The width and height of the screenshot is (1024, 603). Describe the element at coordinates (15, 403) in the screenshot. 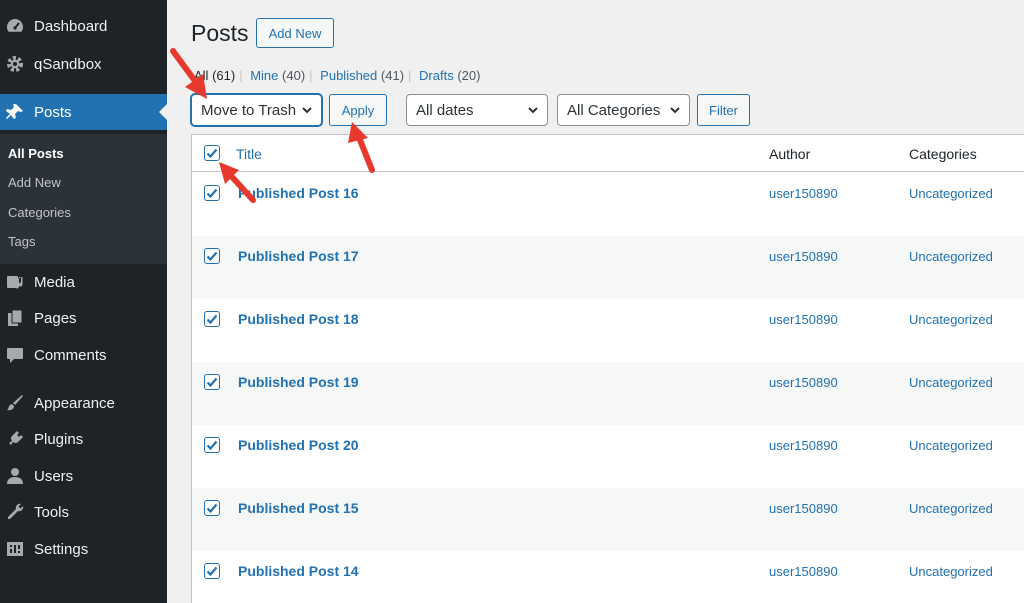

I see `brush-icon` at that location.